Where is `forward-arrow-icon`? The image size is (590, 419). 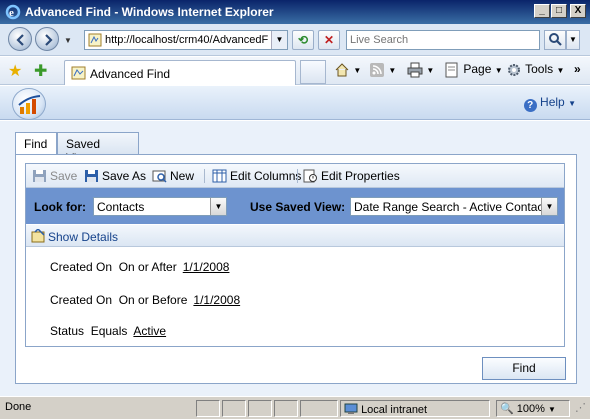
forward-arrow-icon is located at coordinates (49, 40).